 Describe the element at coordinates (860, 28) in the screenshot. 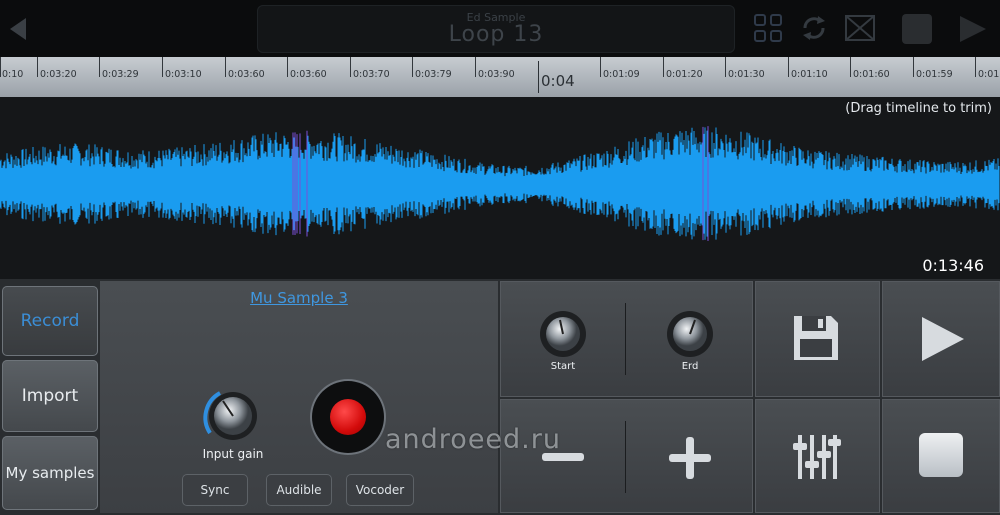

I see `crop-icon` at that location.